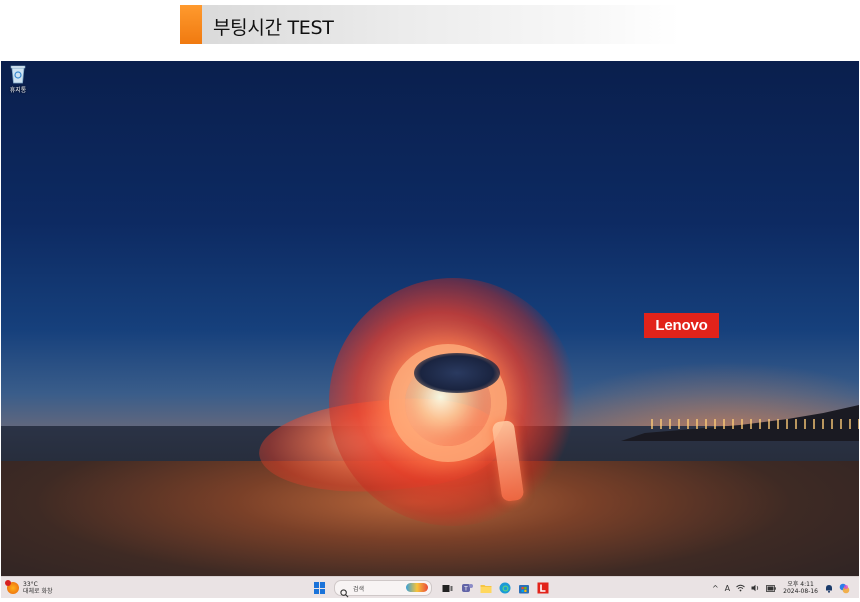  Describe the element at coordinates (12, 587) in the screenshot. I see `sun-icon` at that location.